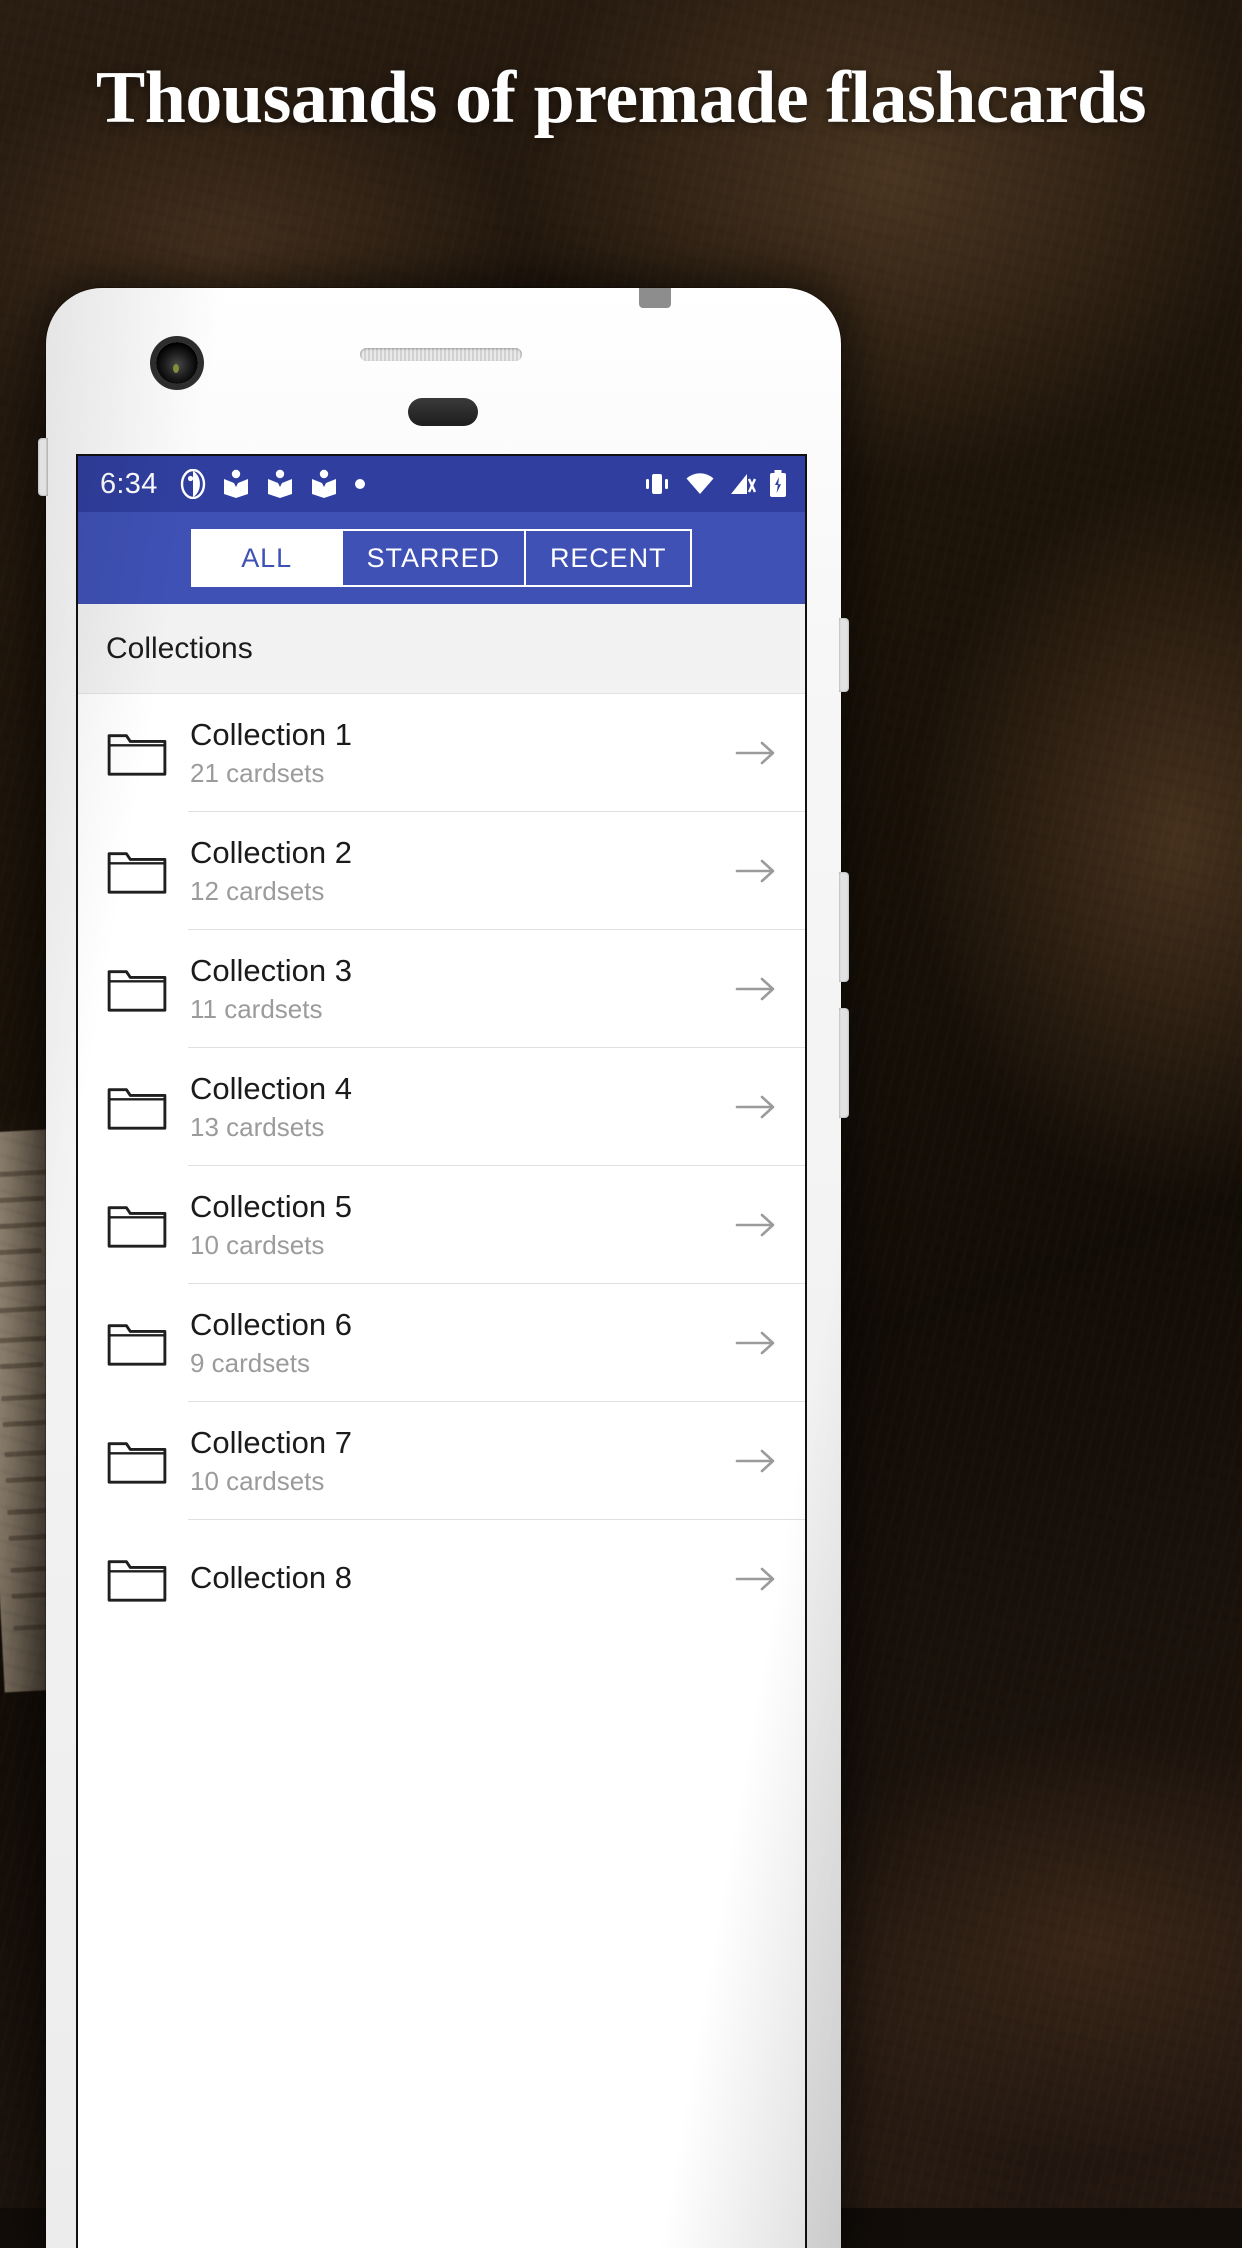 Image resolution: width=1242 pixels, height=2248 pixels. What do you see at coordinates (743, 484) in the screenshot?
I see `signal-off-icon` at bounding box center [743, 484].